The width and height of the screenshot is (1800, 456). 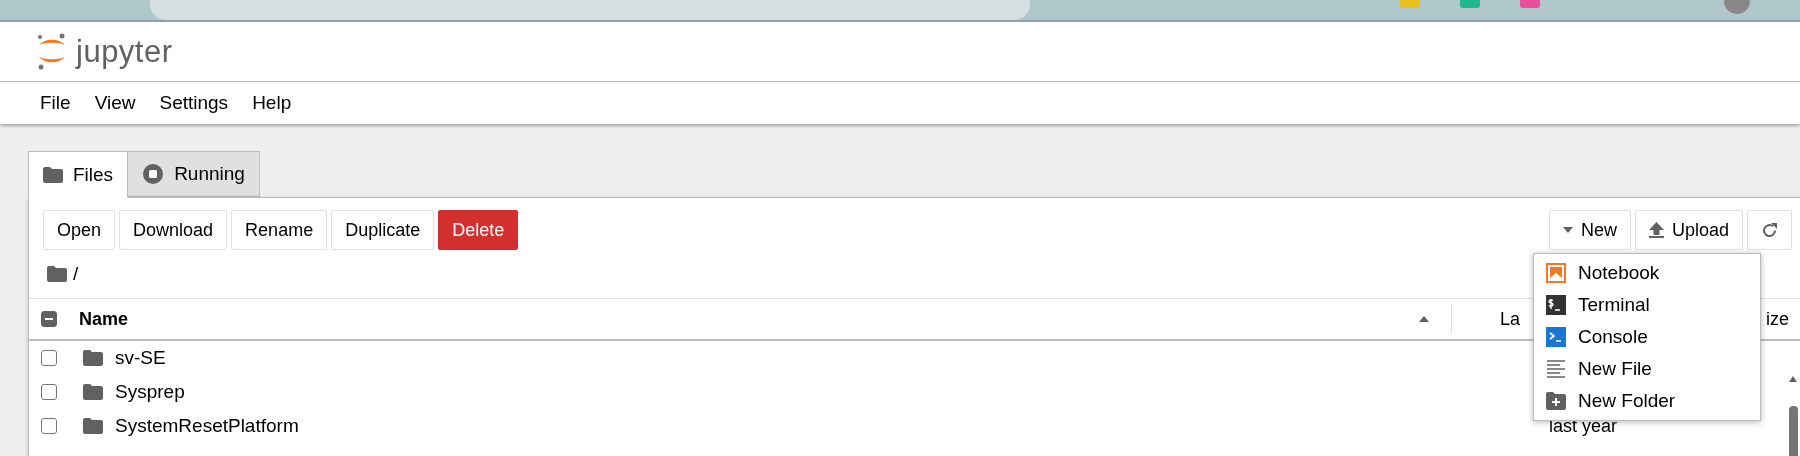 What do you see at coordinates (49, 319) in the screenshot?
I see `select-all-checkbox` at bounding box center [49, 319].